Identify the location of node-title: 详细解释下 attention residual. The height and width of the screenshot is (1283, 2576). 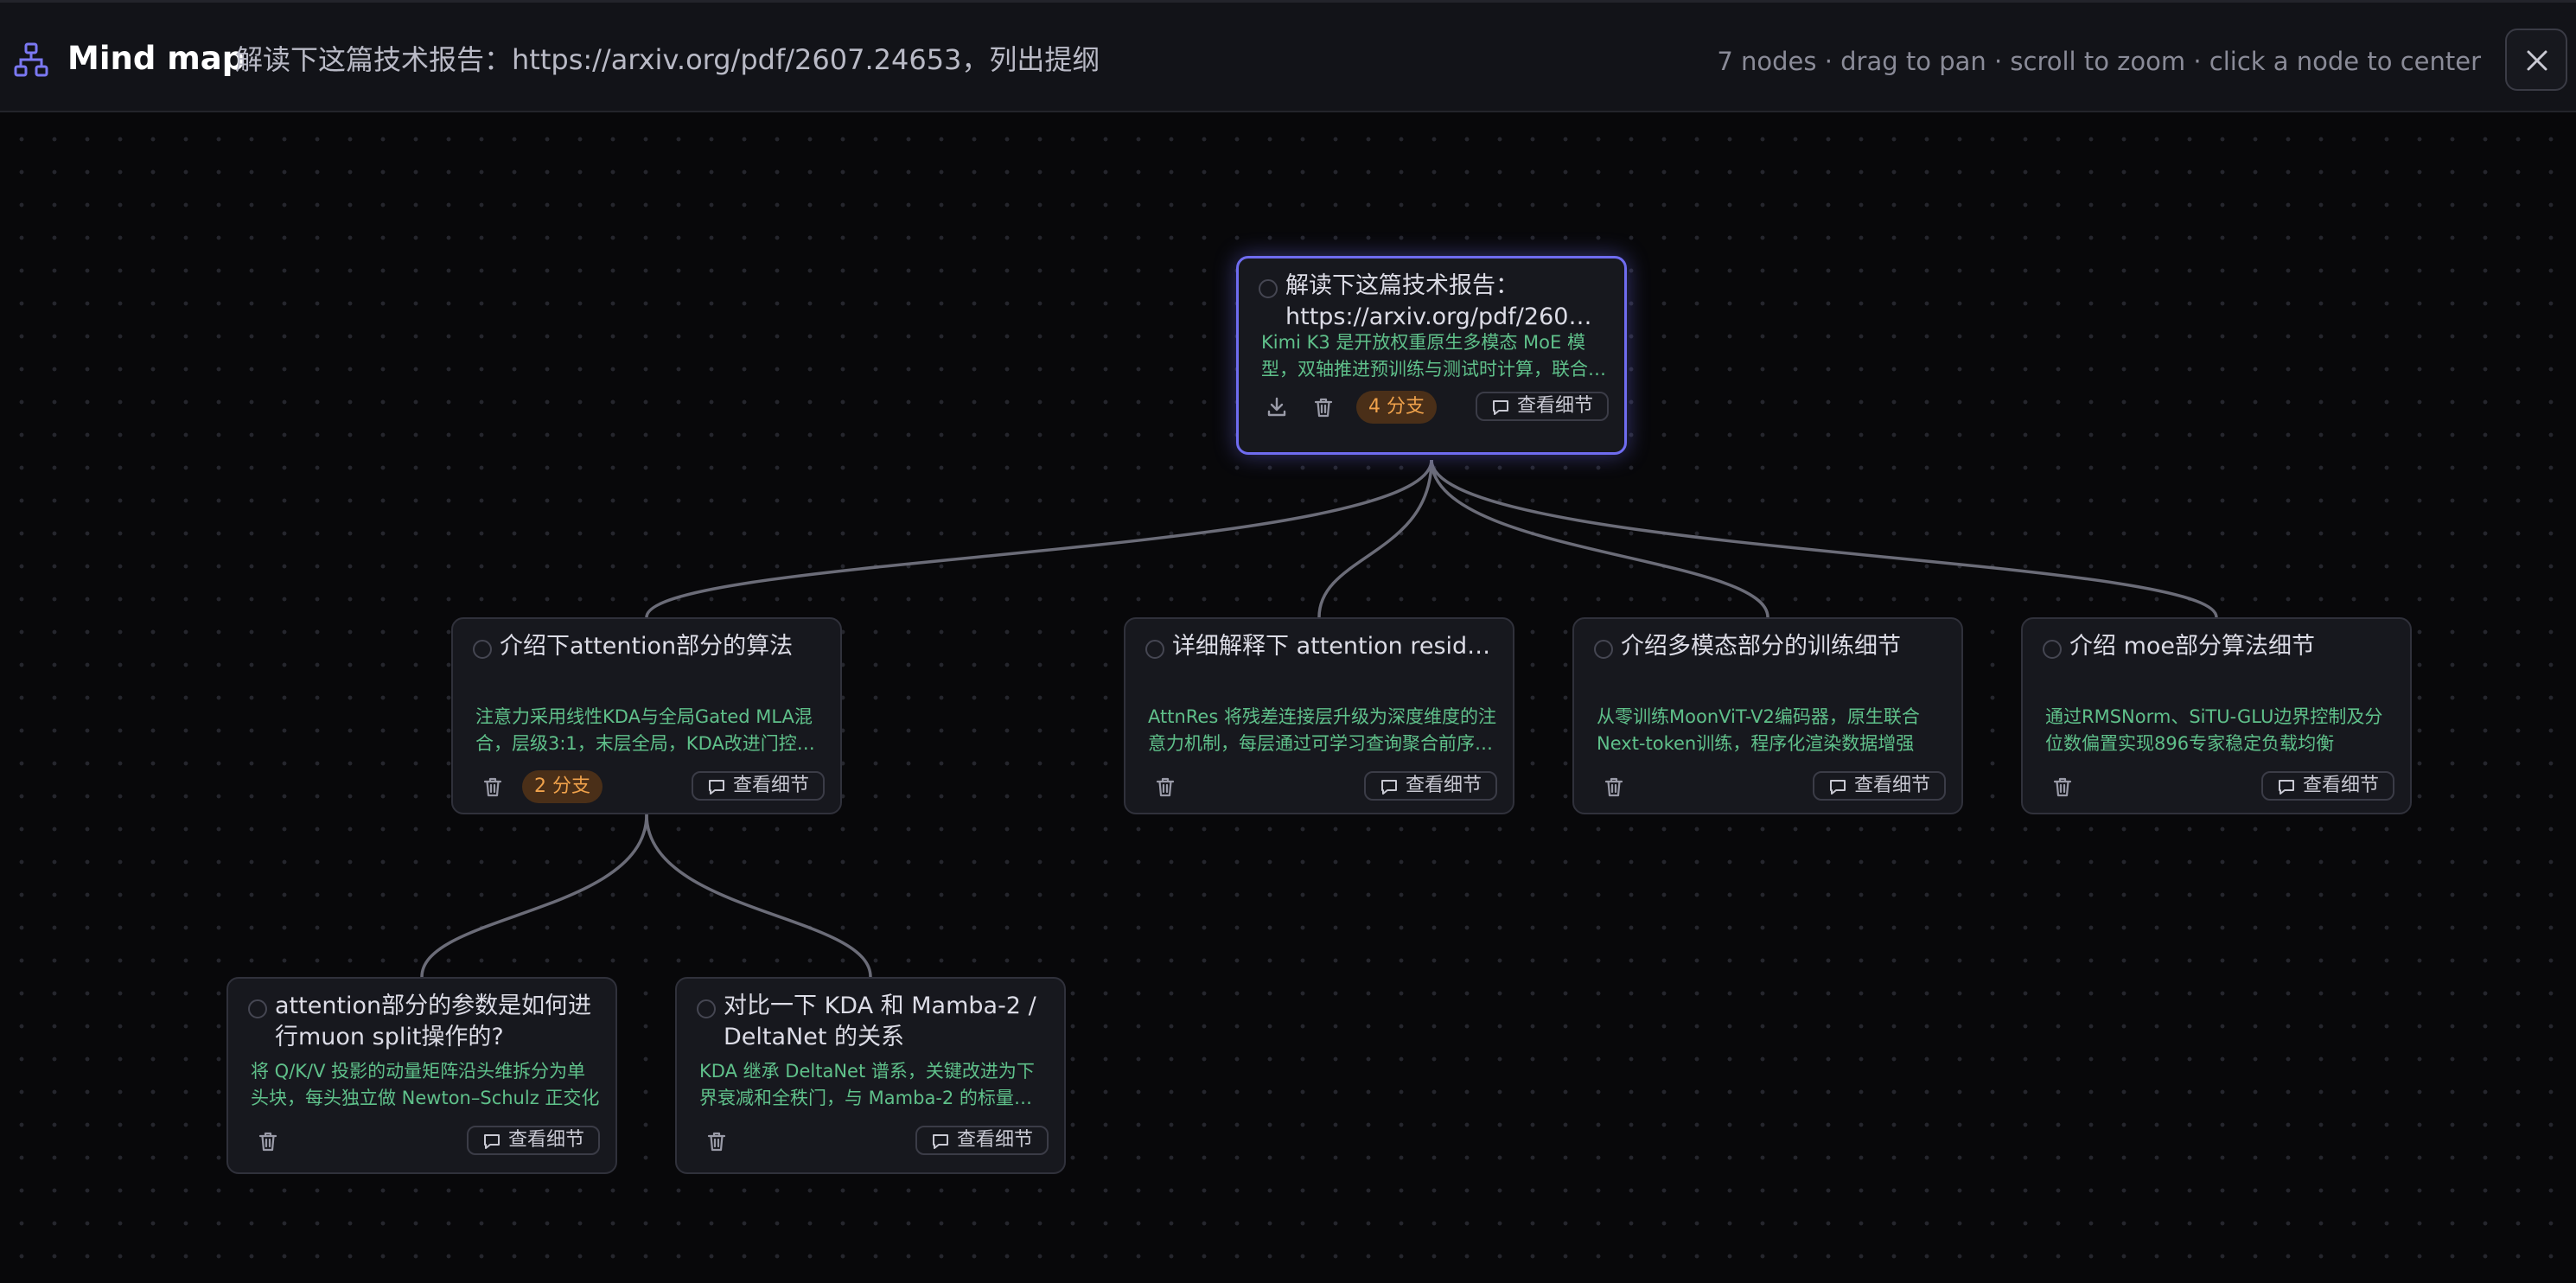
(1332, 647).